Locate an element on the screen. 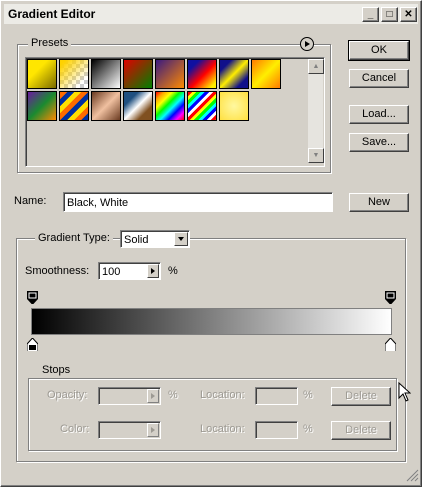 Image resolution: width=422 pixels, height=487 pixels. close-button: ✕ is located at coordinates (408, 14).